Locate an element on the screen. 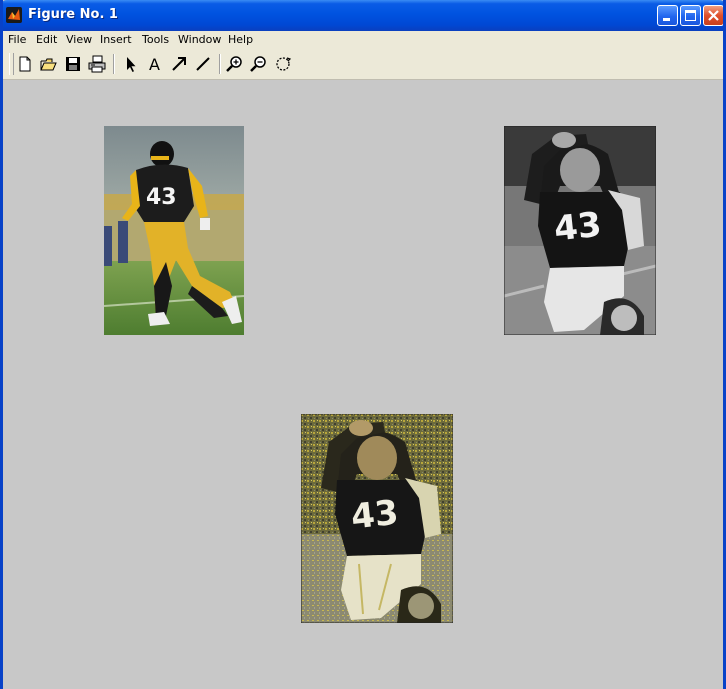 This screenshot has height=689, width=726. axes-original-image: 43 is located at coordinates (174, 230).